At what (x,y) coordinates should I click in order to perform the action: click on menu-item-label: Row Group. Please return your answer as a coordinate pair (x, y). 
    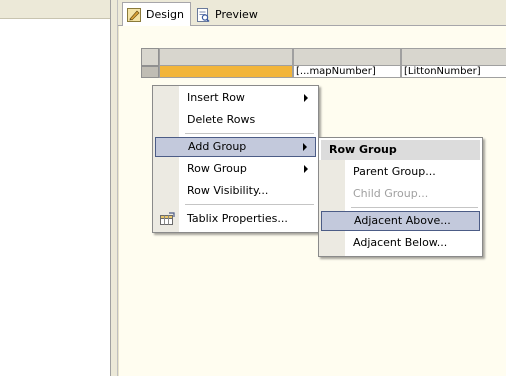
    Looking at the image, I should click on (217, 168).